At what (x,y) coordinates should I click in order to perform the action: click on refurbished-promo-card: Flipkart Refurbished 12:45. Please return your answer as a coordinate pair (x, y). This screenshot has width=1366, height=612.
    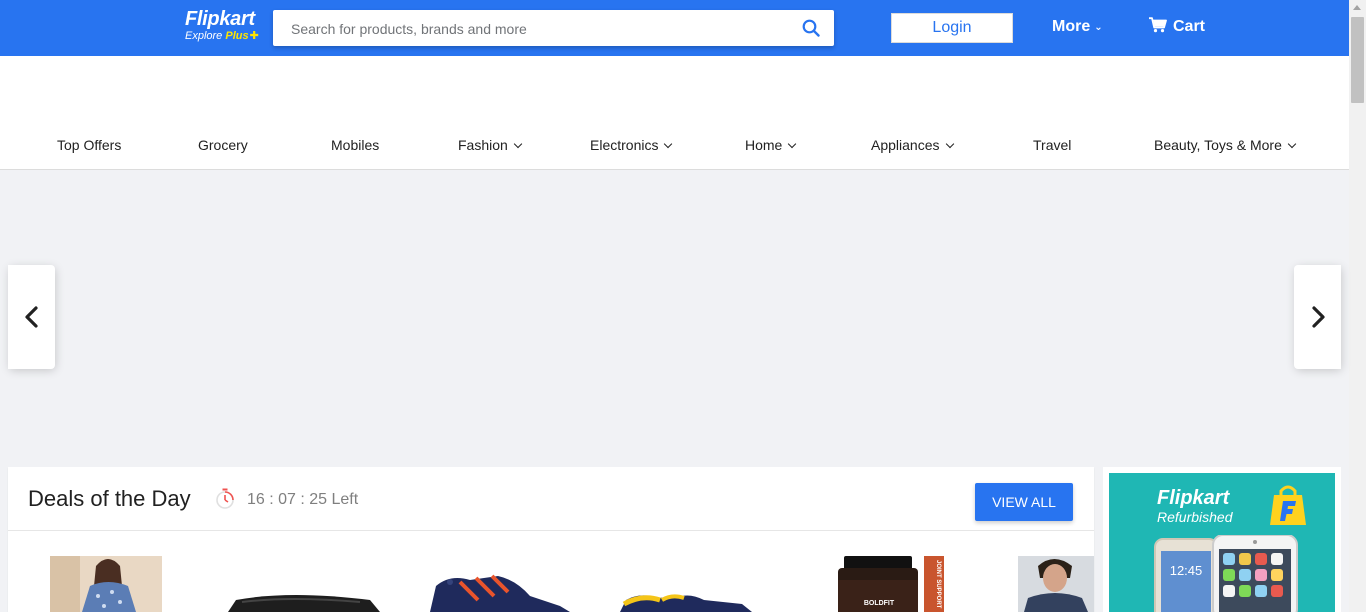
    Looking at the image, I should click on (1222, 539).